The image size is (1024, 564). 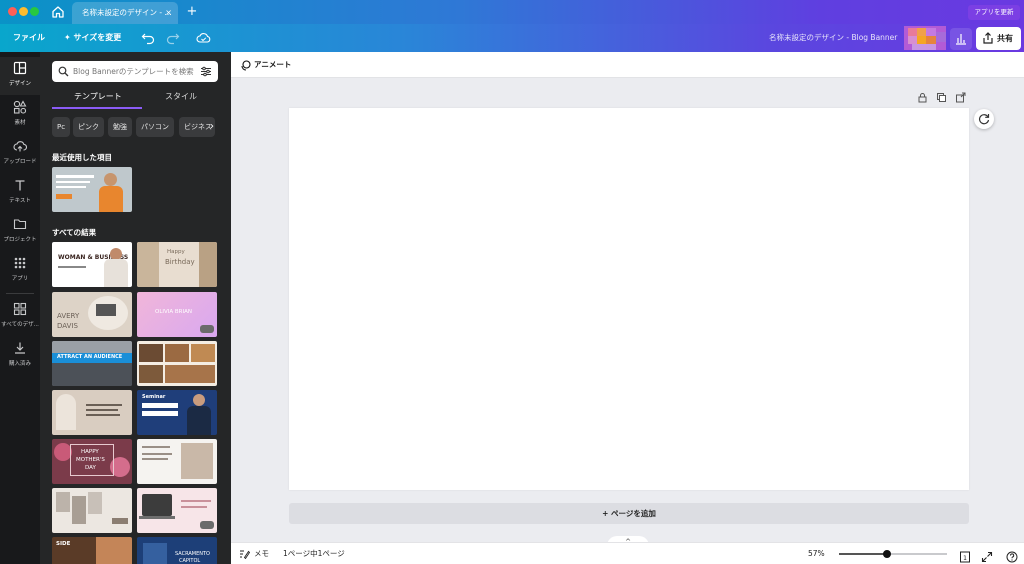 I want to click on help-icon, so click(x=1012, y=557).